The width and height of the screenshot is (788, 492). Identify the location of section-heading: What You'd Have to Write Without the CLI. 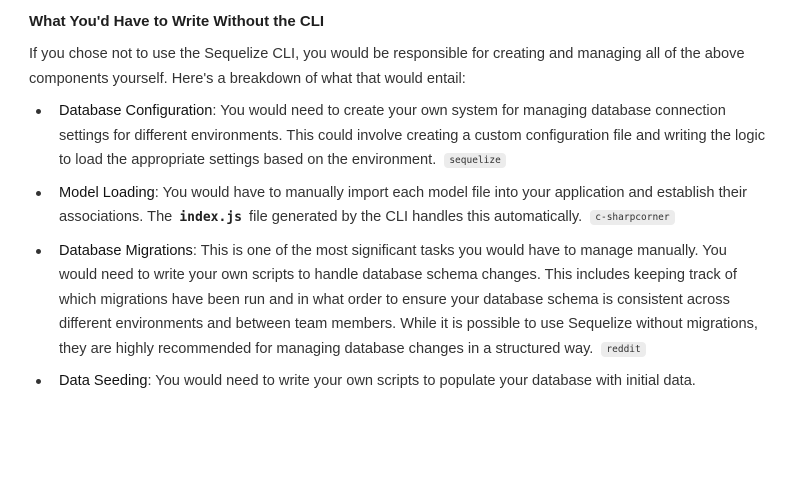
(177, 21).